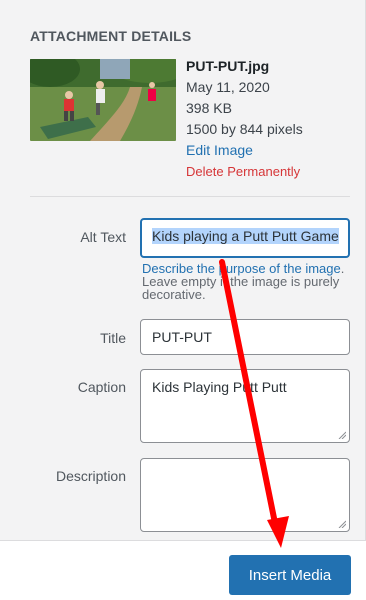 This screenshot has height=600, width=366. I want to click on insert-media-button: Insert Media, so click(290, 575).